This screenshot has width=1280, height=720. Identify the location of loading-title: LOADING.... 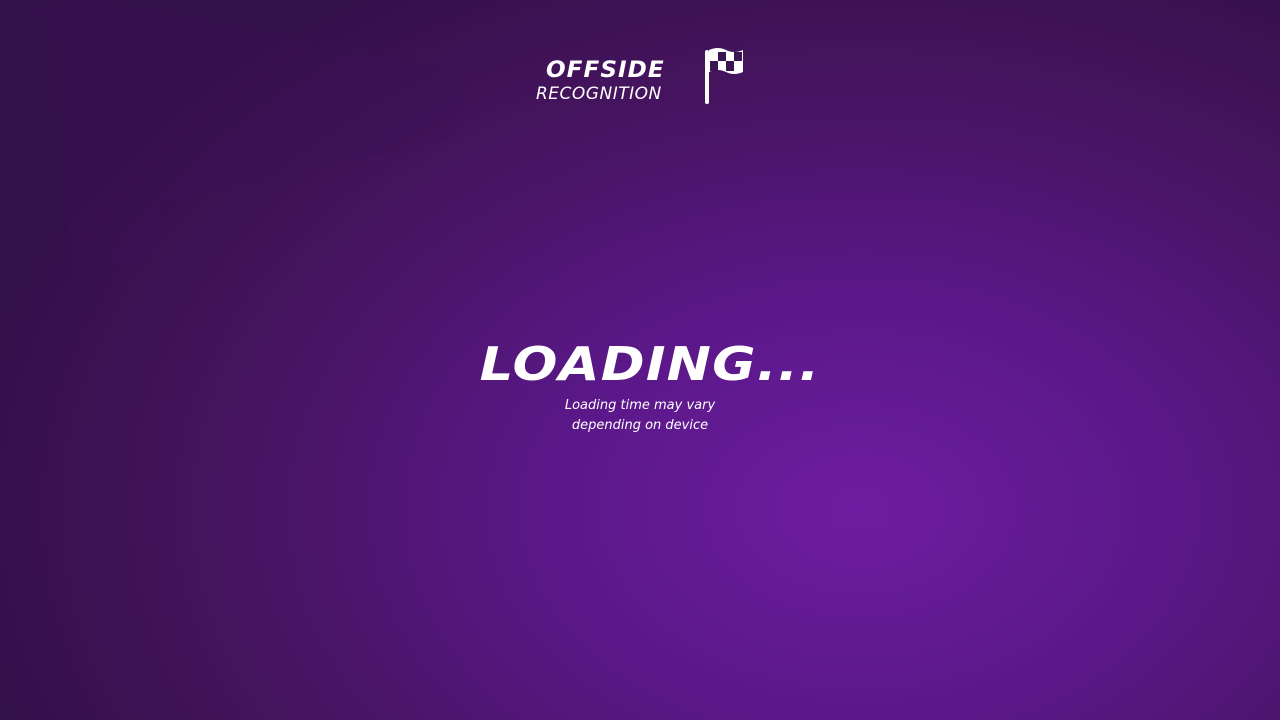
(650, 364).